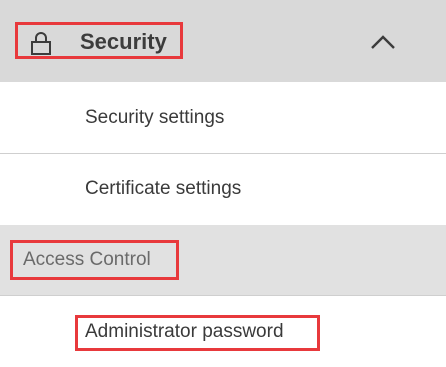 This screenshot has height=367, width=446. Describe the element at coordinates (184, 331) in the screenshot. I see `menu-item-label: Administrator password` at that location.